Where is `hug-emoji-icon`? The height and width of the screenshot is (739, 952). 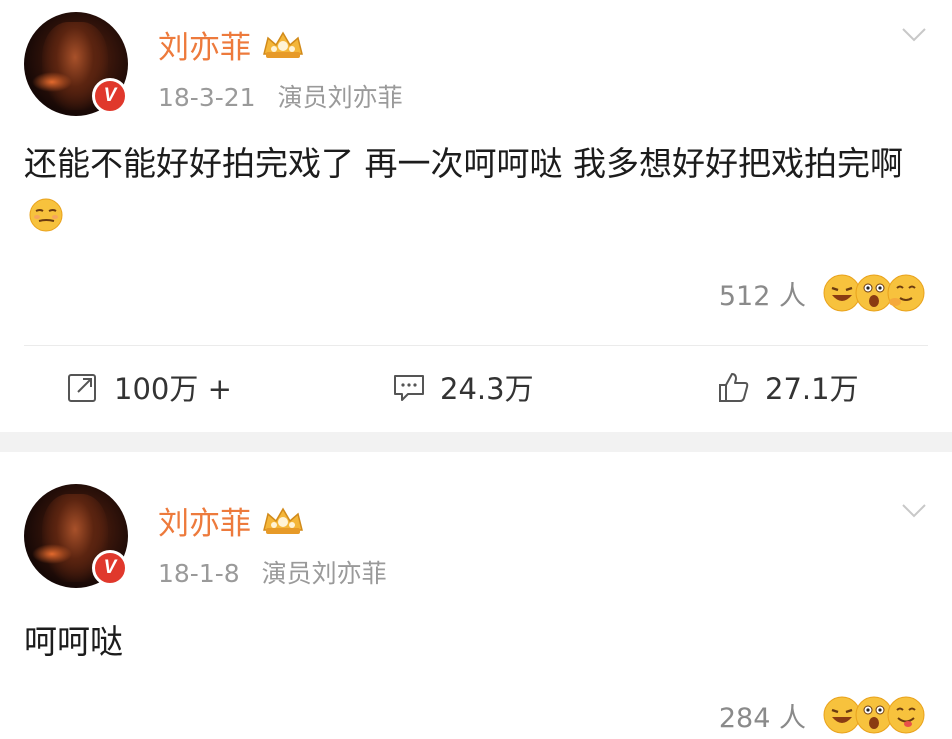
hug-emoji-icon is located at coordinates (906, 293).